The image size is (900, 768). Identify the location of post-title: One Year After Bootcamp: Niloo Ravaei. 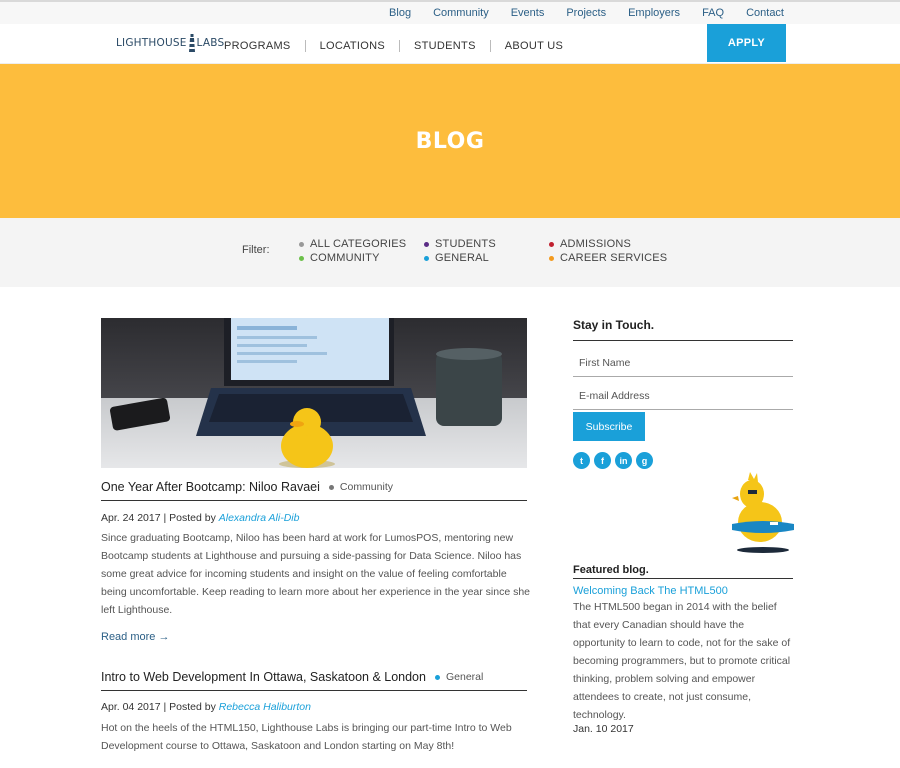
(210, 487).